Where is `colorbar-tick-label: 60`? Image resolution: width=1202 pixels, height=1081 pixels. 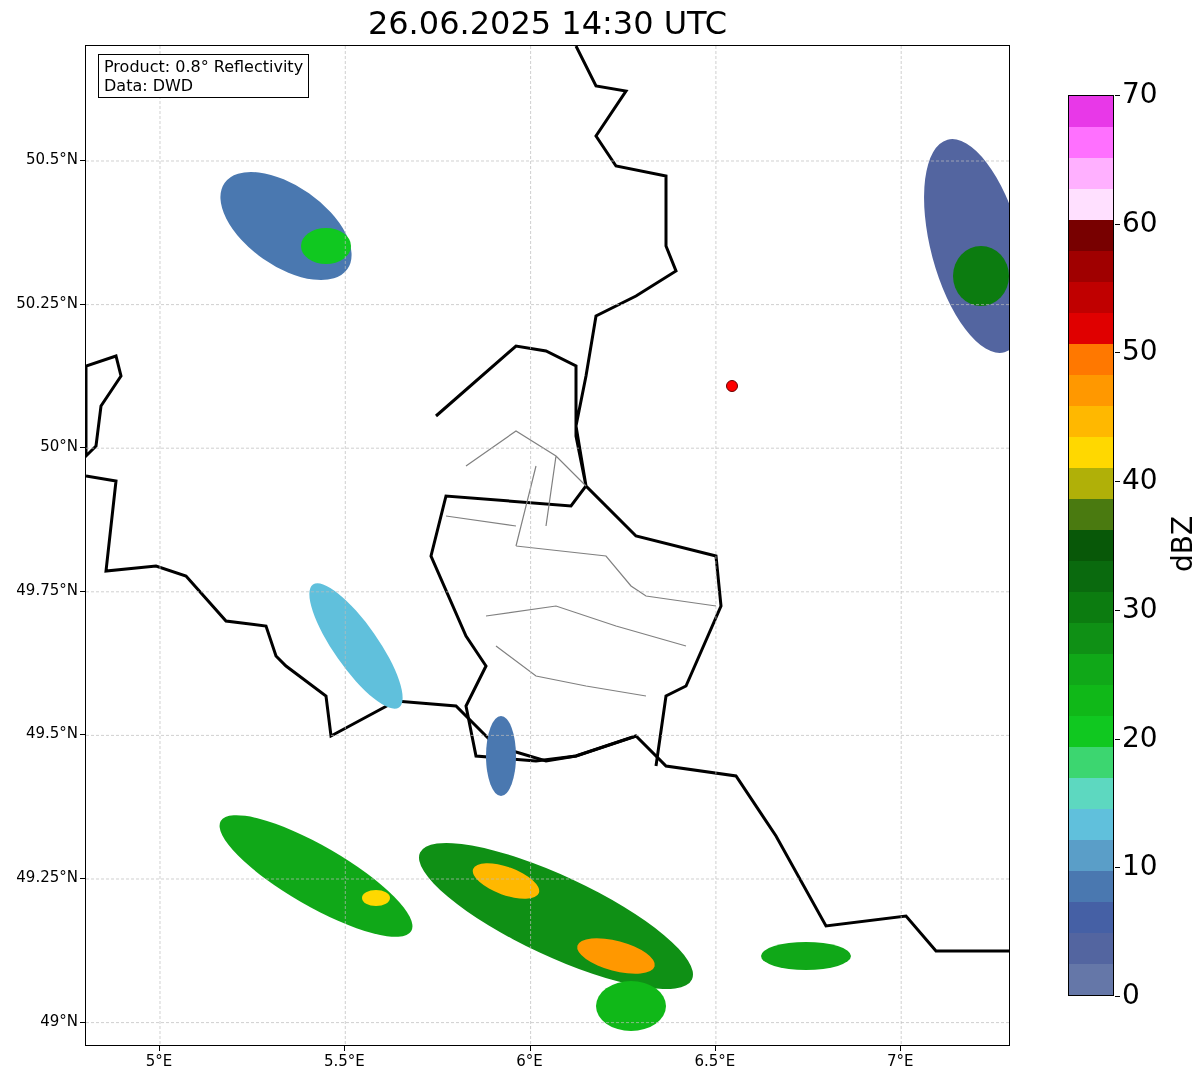
colorbar-tick-label: 60 is located at coordinates (1140, 222).